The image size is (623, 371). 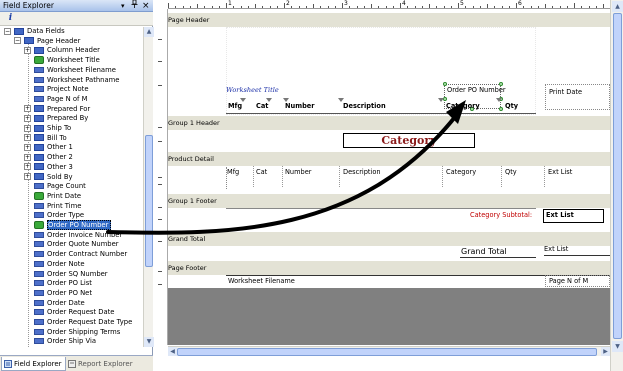 I want to click on tree-item: Worksheet Pathname, so click(x=71, y=81).